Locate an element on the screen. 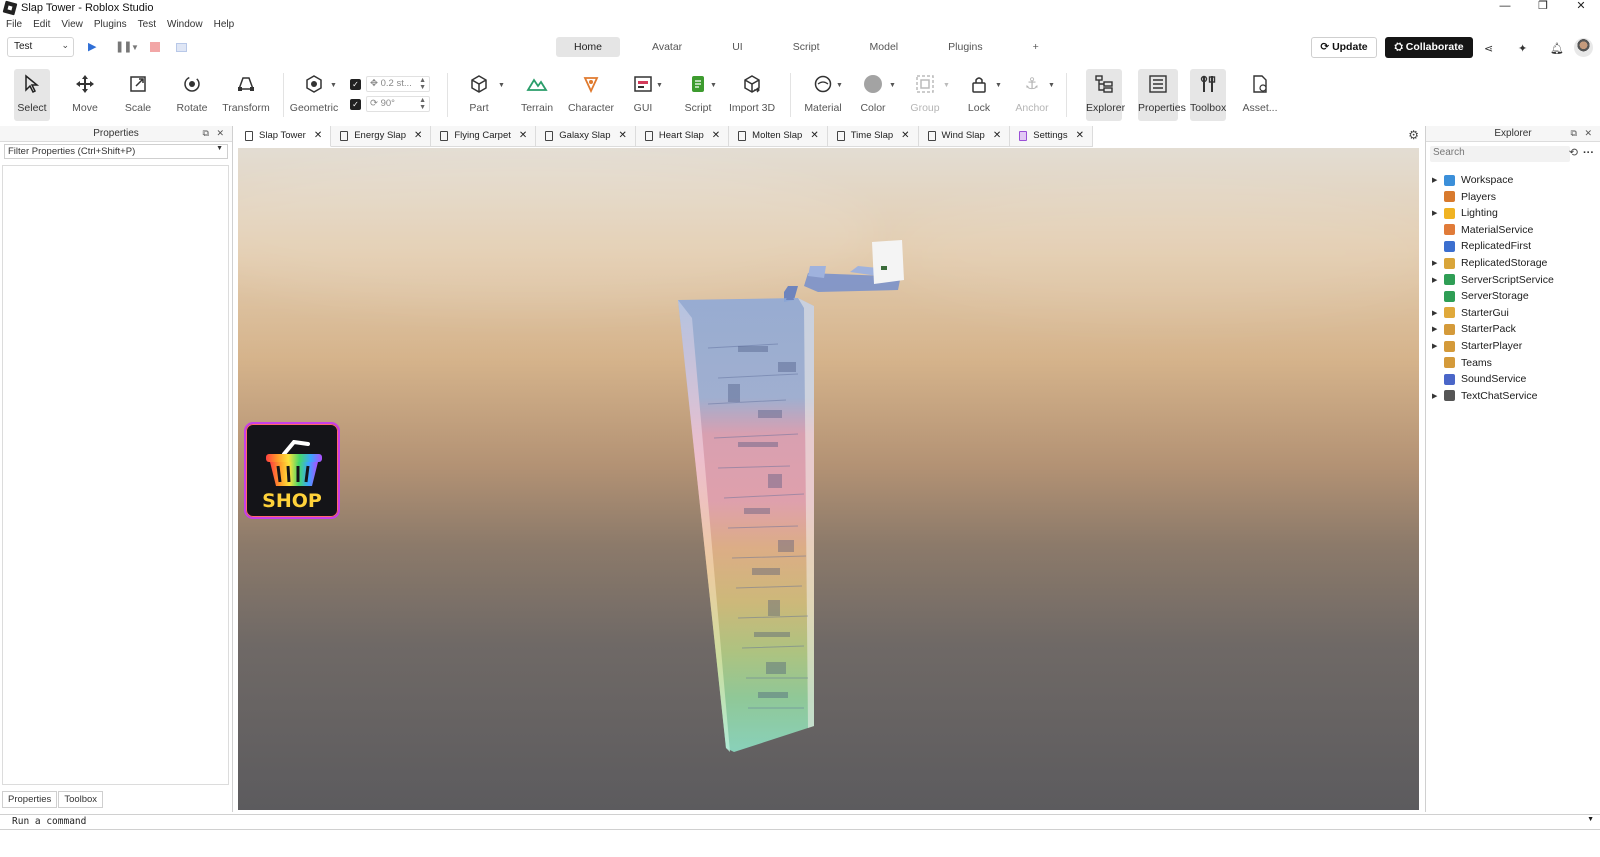  doc-tab-galaxy-slap: Galaxy Slap ✕ is located at coordinates (586, 136).